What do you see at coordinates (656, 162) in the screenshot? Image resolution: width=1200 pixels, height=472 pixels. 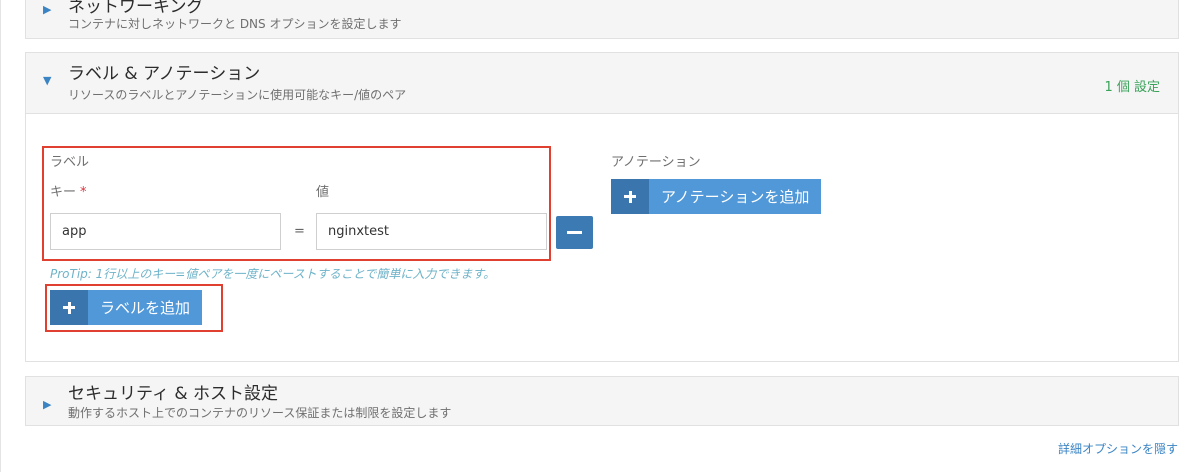 I see `annotations-heading: アノテーション` at bounding box center [656, 162].